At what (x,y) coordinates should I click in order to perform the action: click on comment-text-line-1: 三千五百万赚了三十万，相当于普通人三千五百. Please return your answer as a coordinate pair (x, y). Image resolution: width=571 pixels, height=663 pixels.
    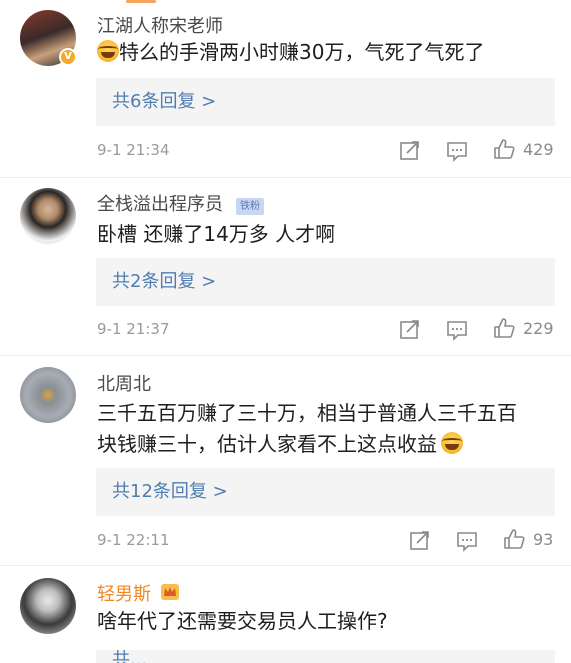
    Looking at the image, I should click on (307, 413).